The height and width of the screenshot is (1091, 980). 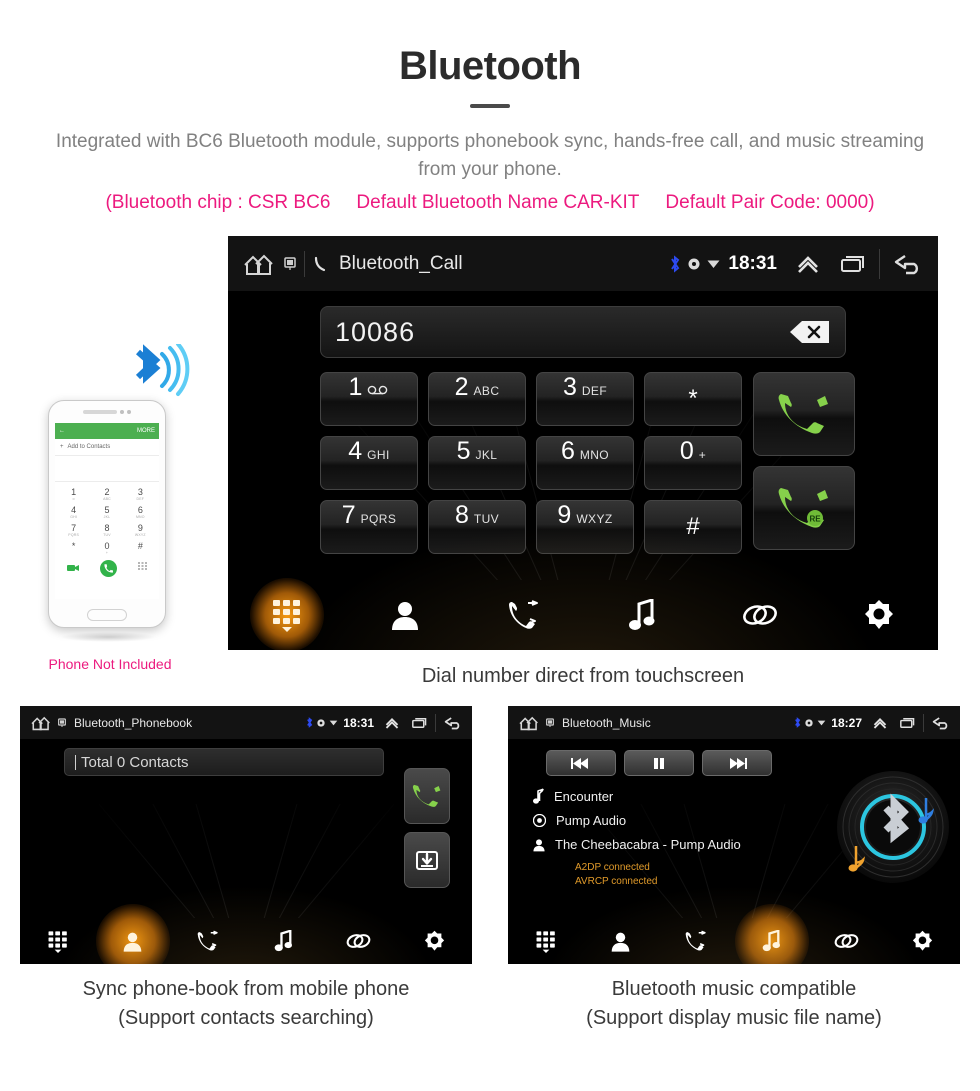 What do you see at coordinates (140, 530) in the screenshot?
I see `phone-key: 9 WXYZ` at bounding box center [140, 530].